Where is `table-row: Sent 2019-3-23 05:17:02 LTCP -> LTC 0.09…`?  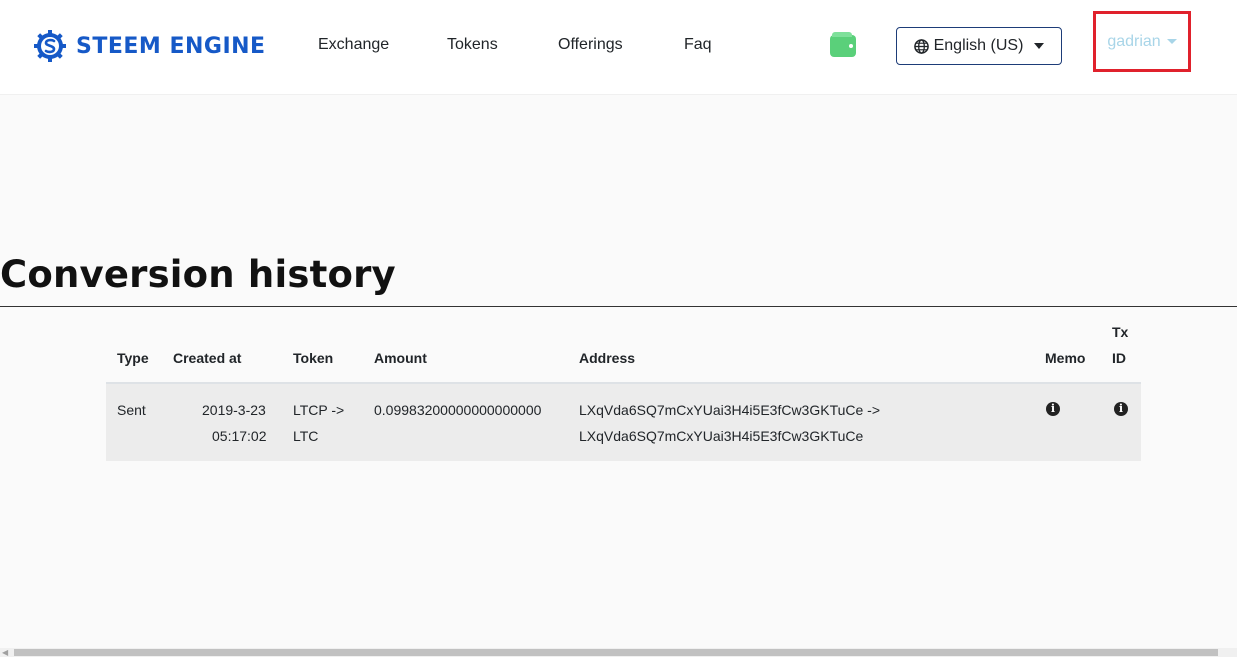
table-row: Sent 2019-3-23 05:17:02 LTCP -> LTC 0.09… is located at coordinates (623, 422).